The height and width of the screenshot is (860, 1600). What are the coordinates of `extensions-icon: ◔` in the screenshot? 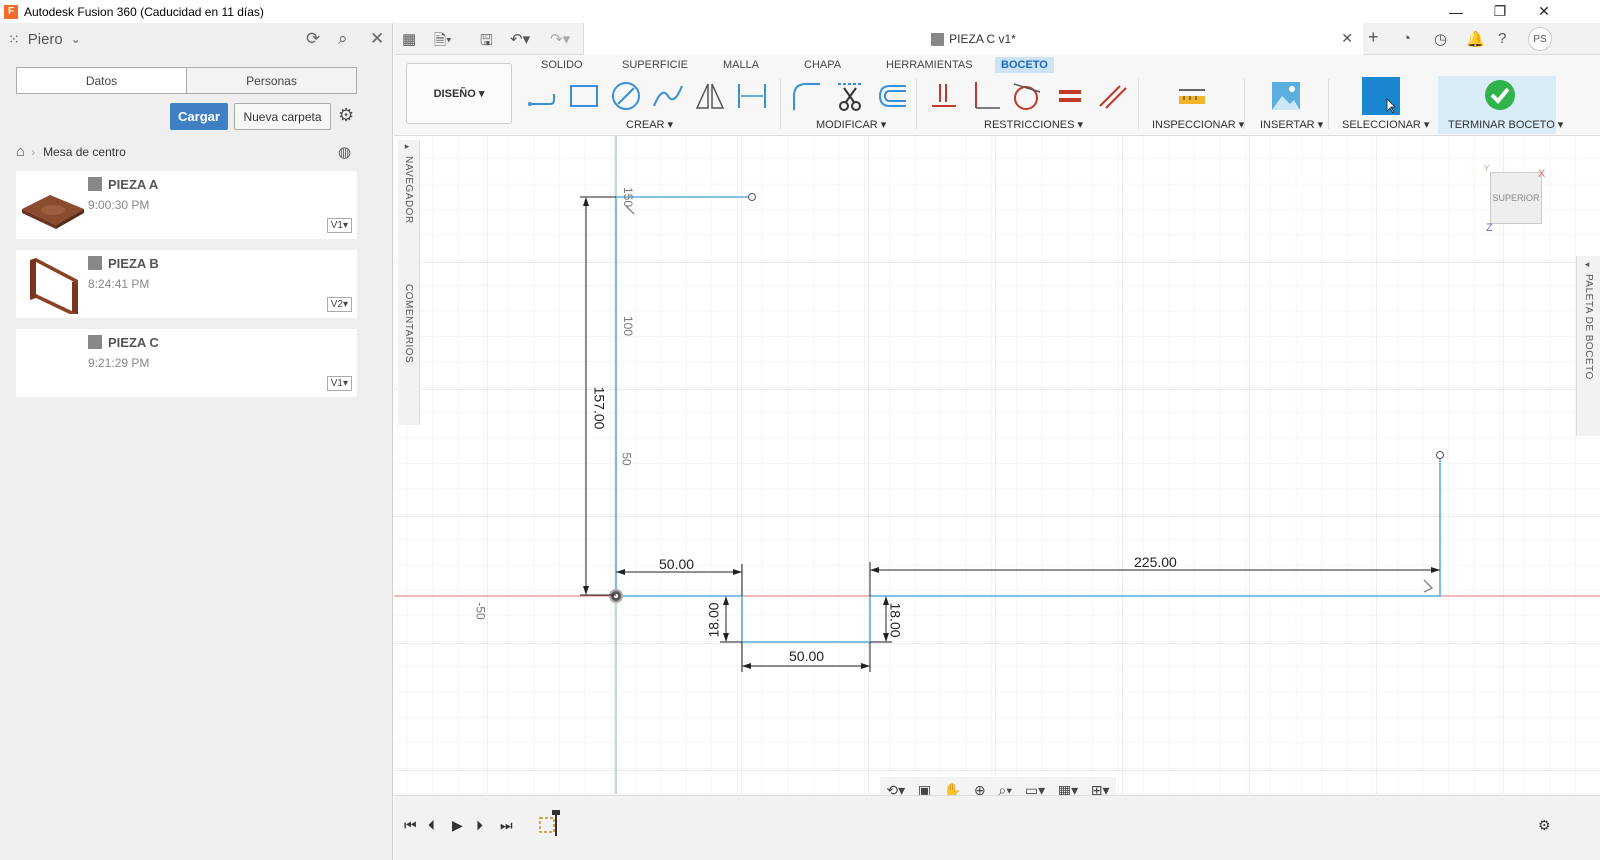 It's located at (1406, 38).